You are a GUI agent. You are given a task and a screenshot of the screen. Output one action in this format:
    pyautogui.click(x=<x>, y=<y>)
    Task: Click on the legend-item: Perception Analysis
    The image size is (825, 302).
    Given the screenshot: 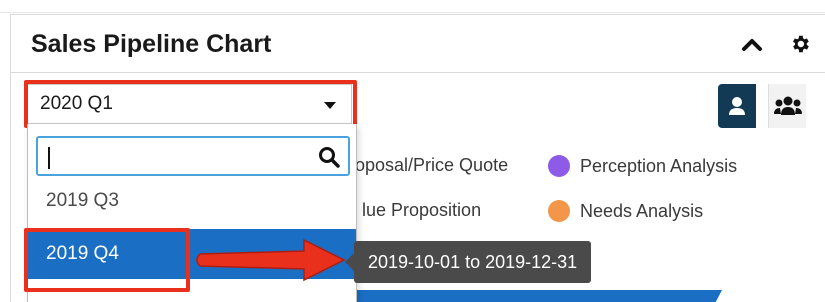 What is the action you would take?
    pyautogui.click(x=642, y=166)
    